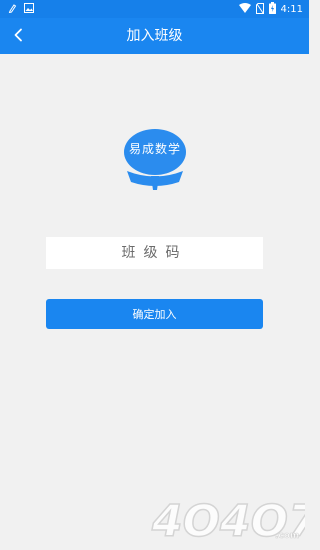 Image resolution: width=320 pixels, height=550 pixels. Describe the element at coordinates (154, 253) in the screenshot. I see `class-code-input` at that location.